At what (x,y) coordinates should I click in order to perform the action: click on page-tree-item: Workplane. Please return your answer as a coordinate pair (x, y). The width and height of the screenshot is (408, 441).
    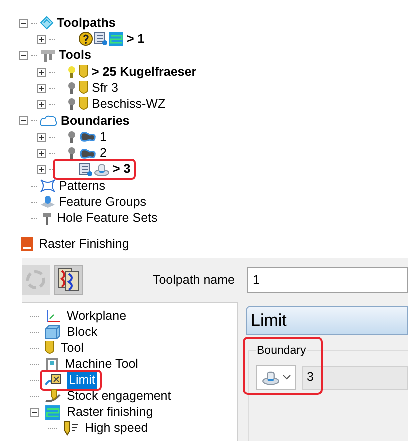
    Looking at the image, I should click on (97, 316).